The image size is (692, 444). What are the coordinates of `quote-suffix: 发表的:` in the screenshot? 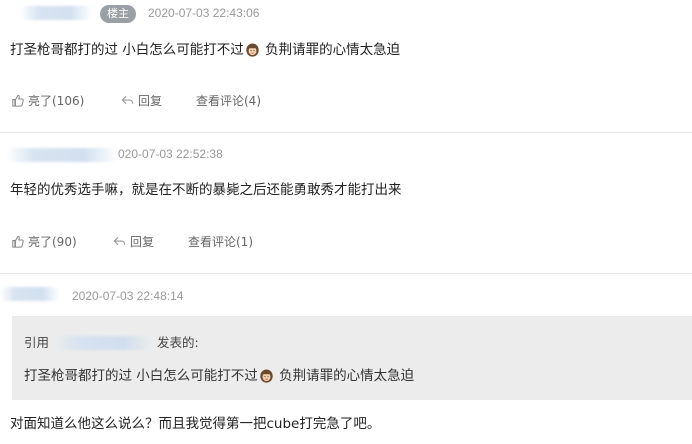 It's located at (177, 342).